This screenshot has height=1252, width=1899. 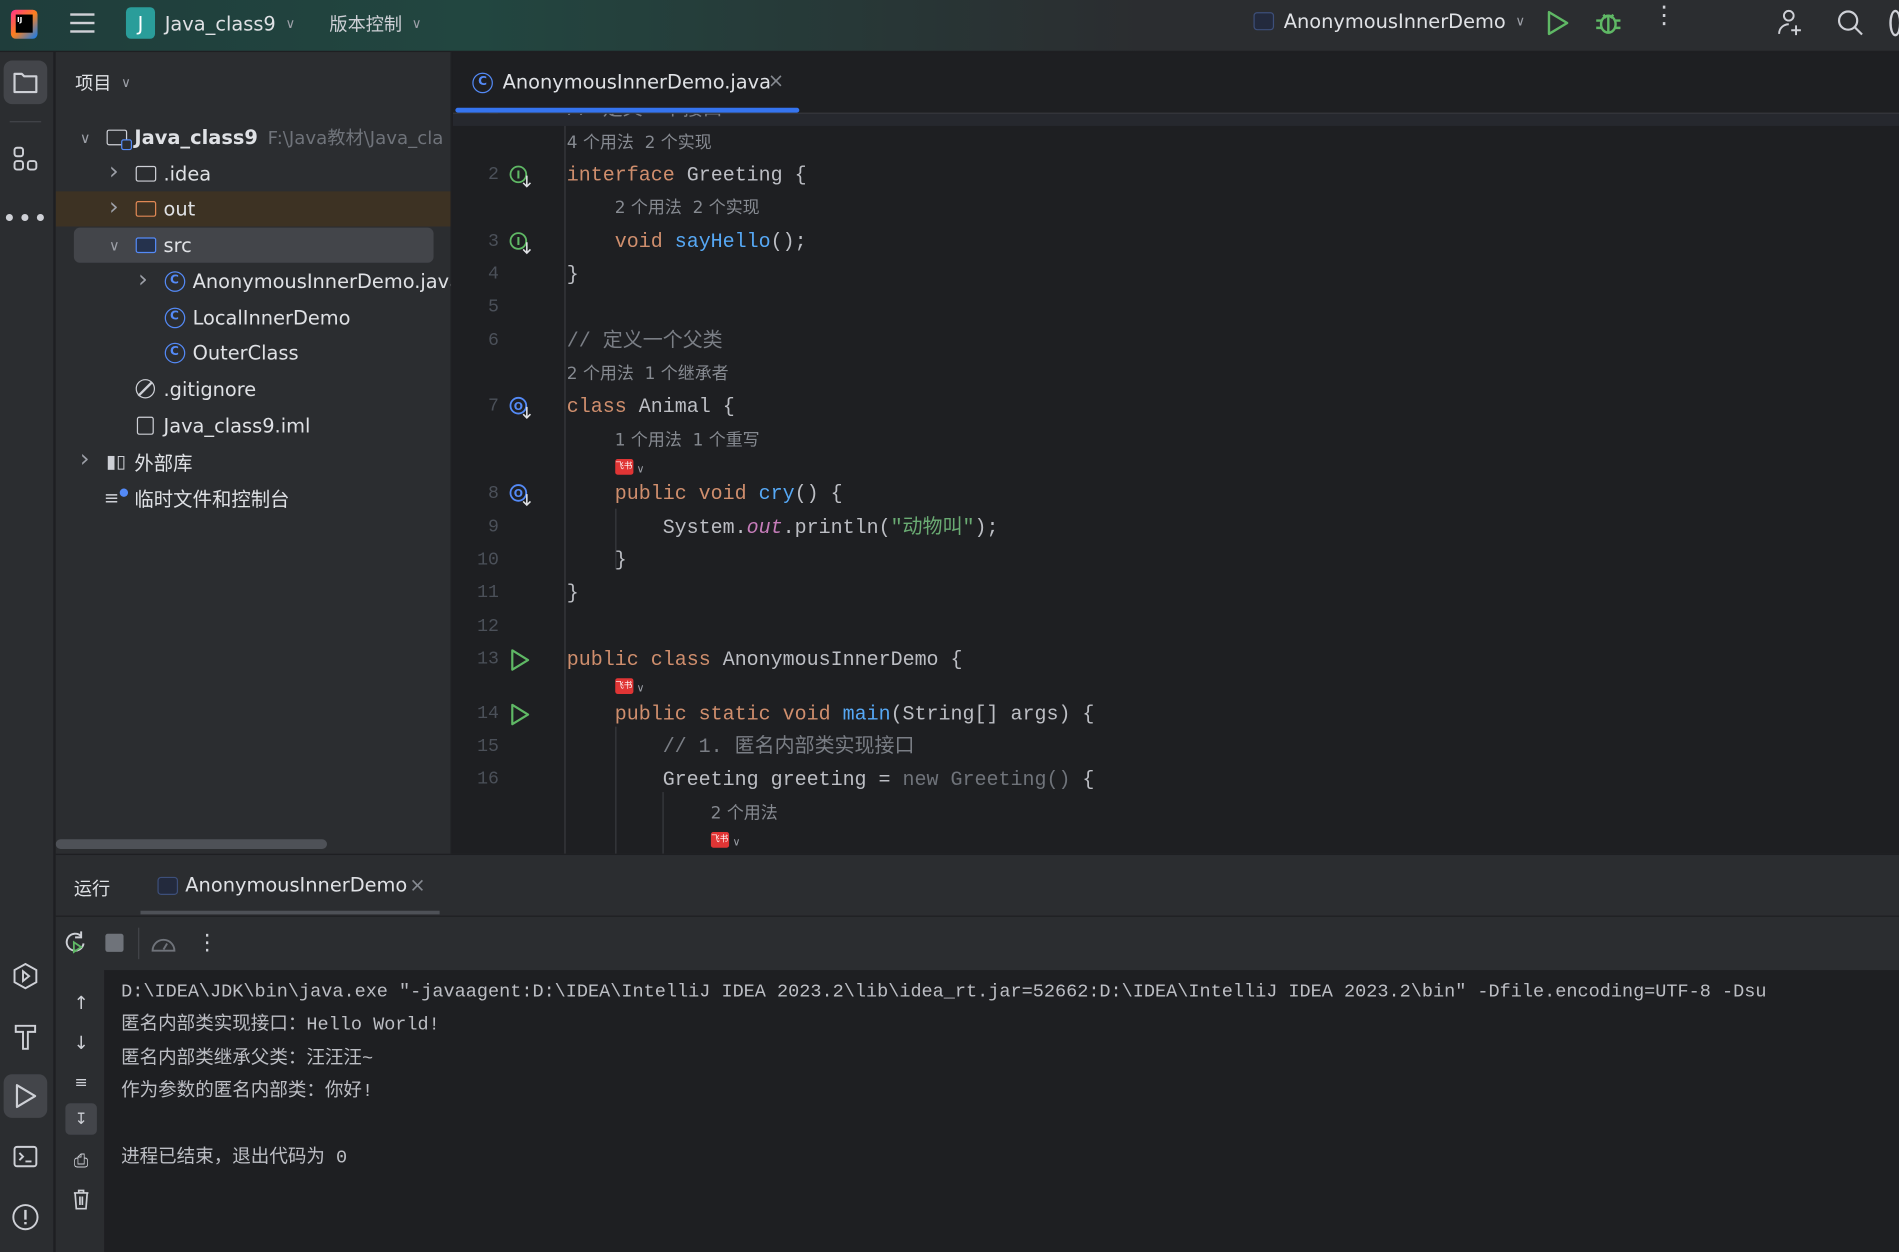 What do you see at coordinates (572, 593) in the screenshot?
I see `code-token: }` at bounding box center [572, 593].